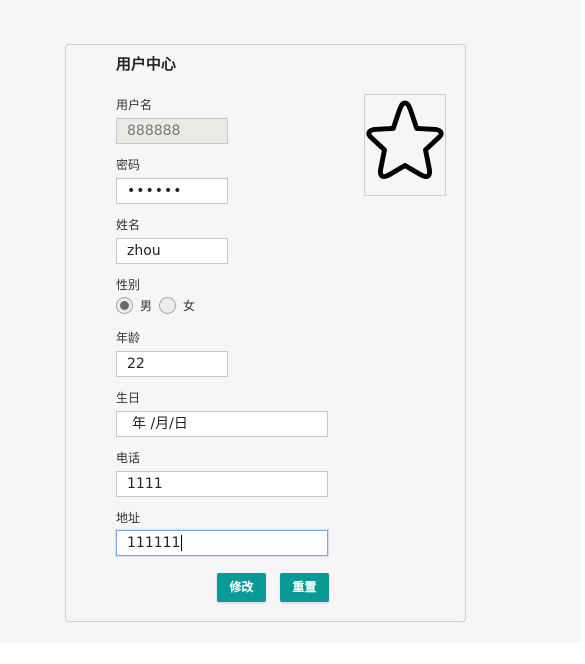 This screenshot has width=585, height=664. What do you see at coordinates (172, 251) in the screenshot?
I see `name-field: zhou` at bounding box center [172, 251].